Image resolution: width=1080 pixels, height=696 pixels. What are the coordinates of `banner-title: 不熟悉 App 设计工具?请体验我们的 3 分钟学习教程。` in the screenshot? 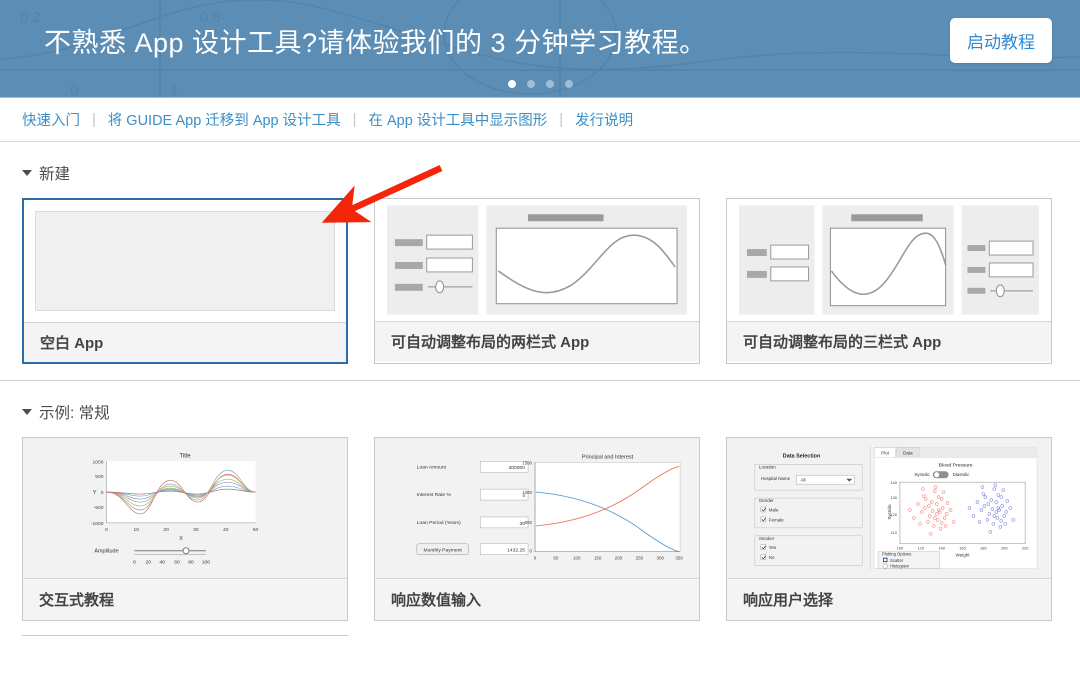 It's located at (375, 42).